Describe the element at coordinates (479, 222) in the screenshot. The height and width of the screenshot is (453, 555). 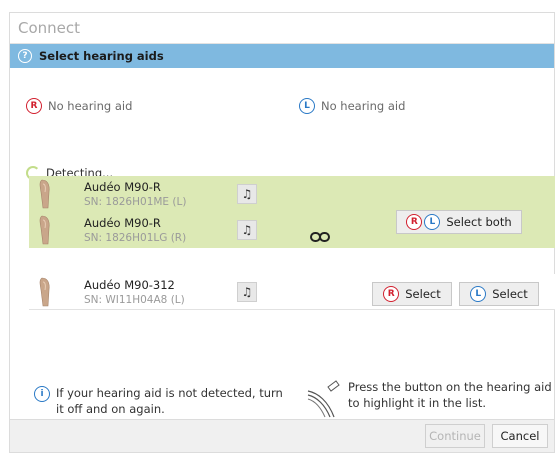
I see `select-both-label: Select both` at that location.